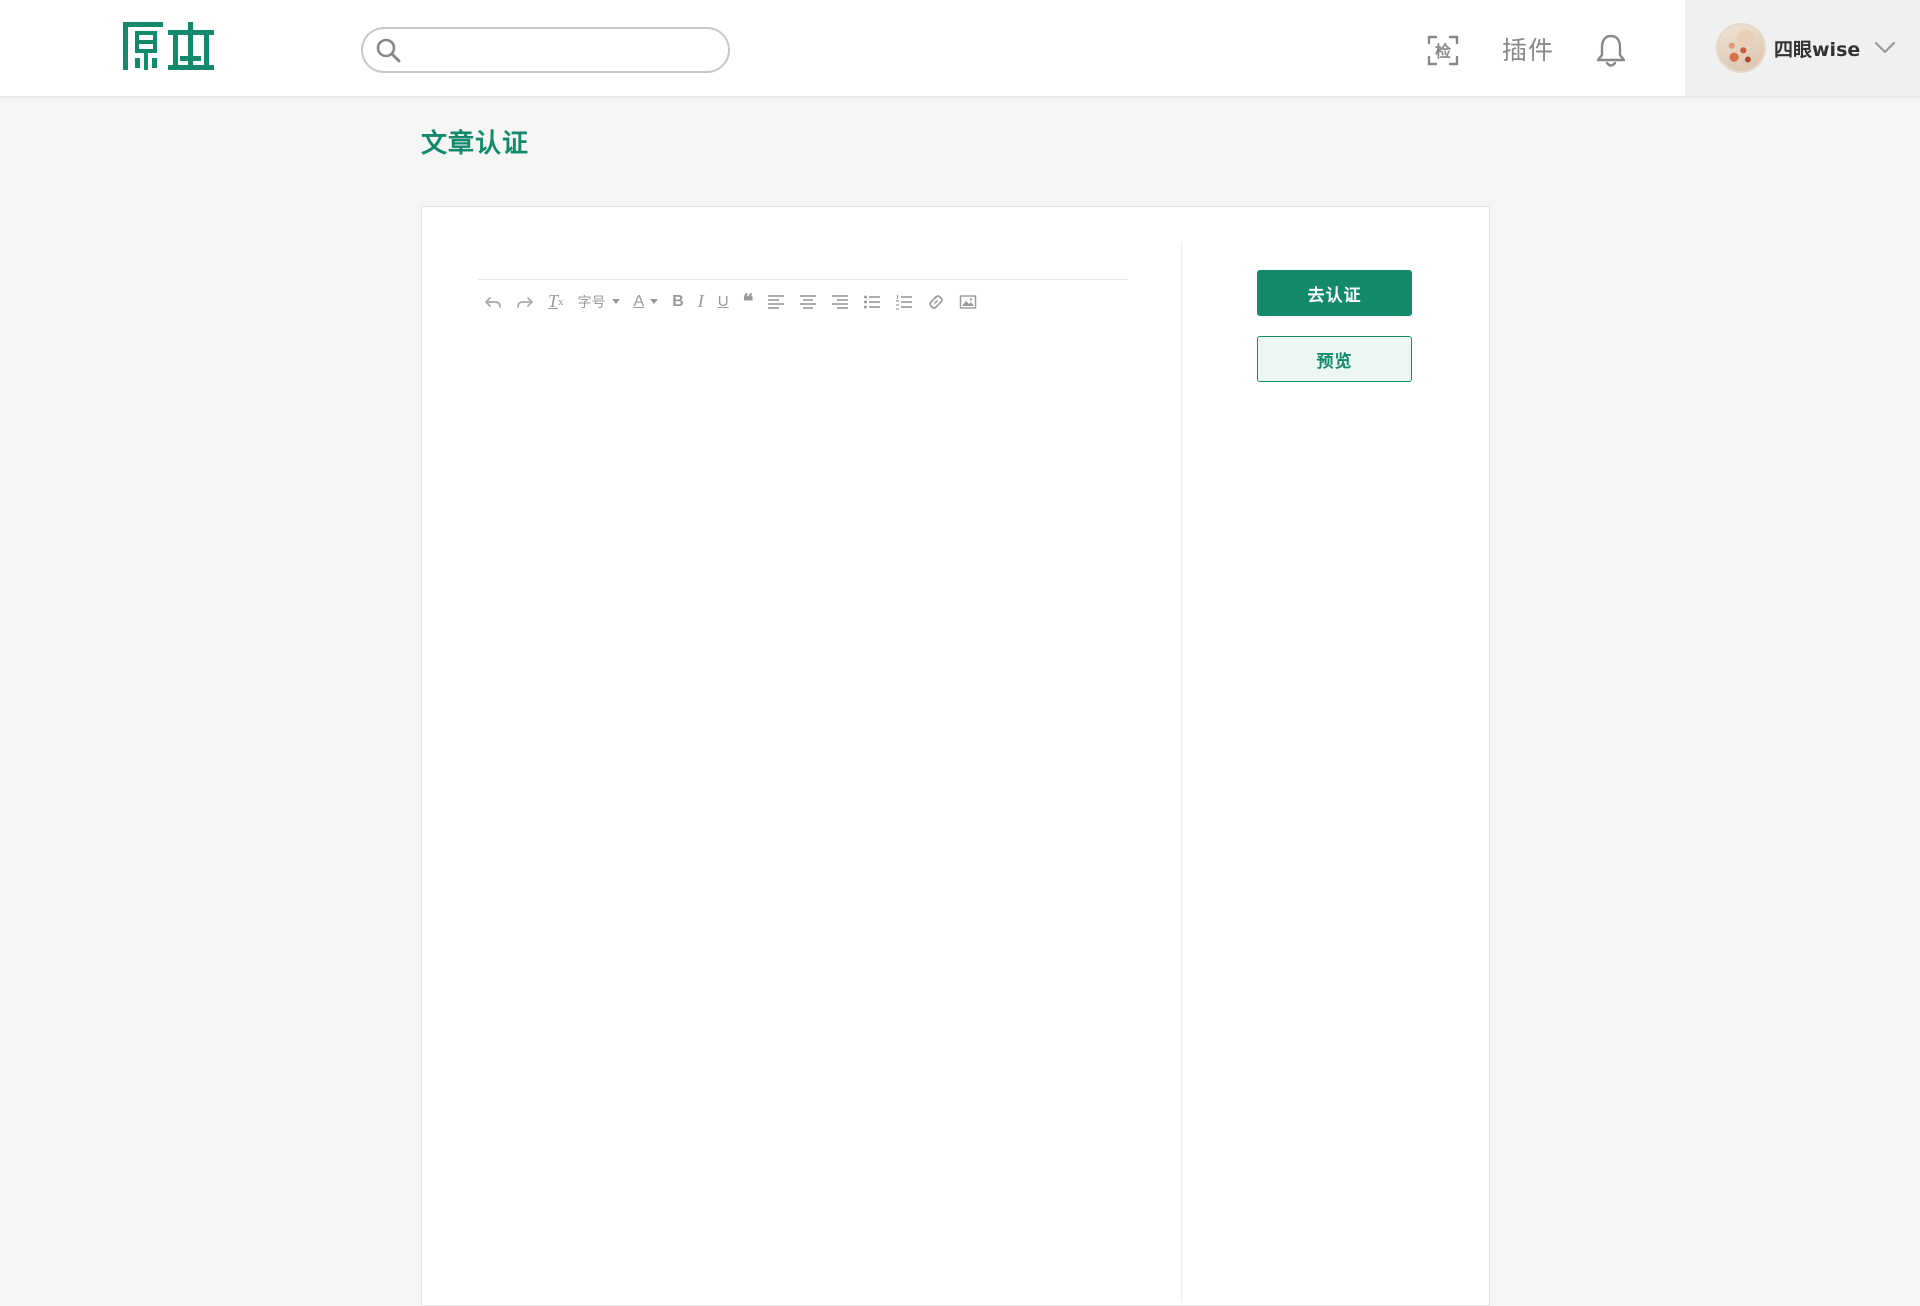  What do you see at coordinates (1817, 49) in the screenshot?
I see `username: 四眼wise` at bounding box center [1817, 49].